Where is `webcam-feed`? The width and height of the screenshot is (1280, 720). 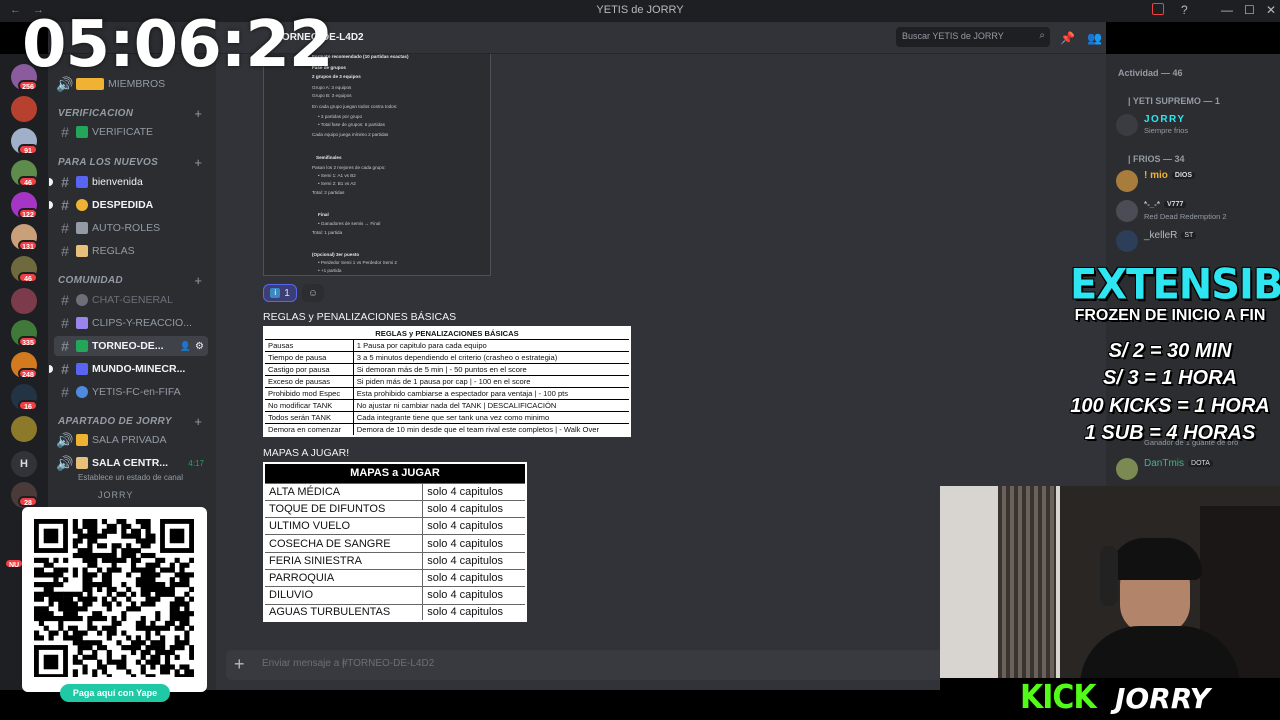 webcam-feed is located at coordinates (1110, 582).